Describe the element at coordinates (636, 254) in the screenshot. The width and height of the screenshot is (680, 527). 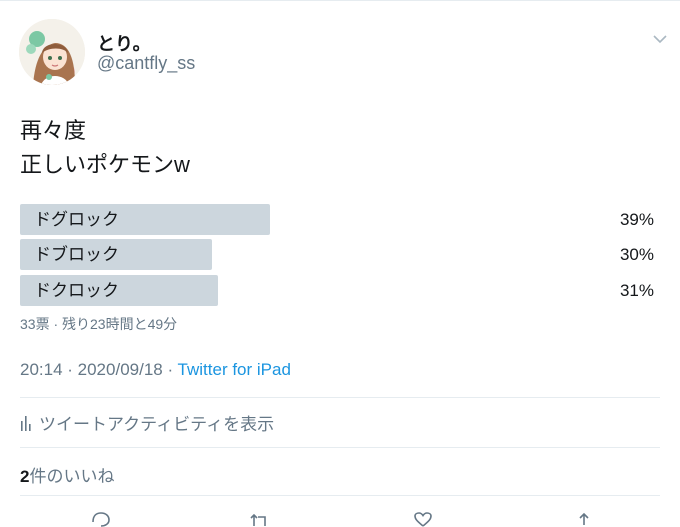
I see `poll-option-percent: 30%` at that location.